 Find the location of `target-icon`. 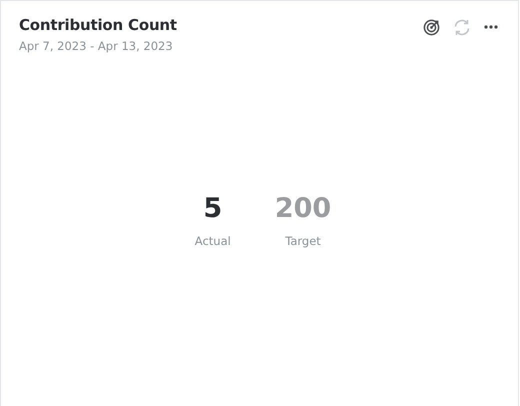

target-icon is located at coordinates (431, 27).